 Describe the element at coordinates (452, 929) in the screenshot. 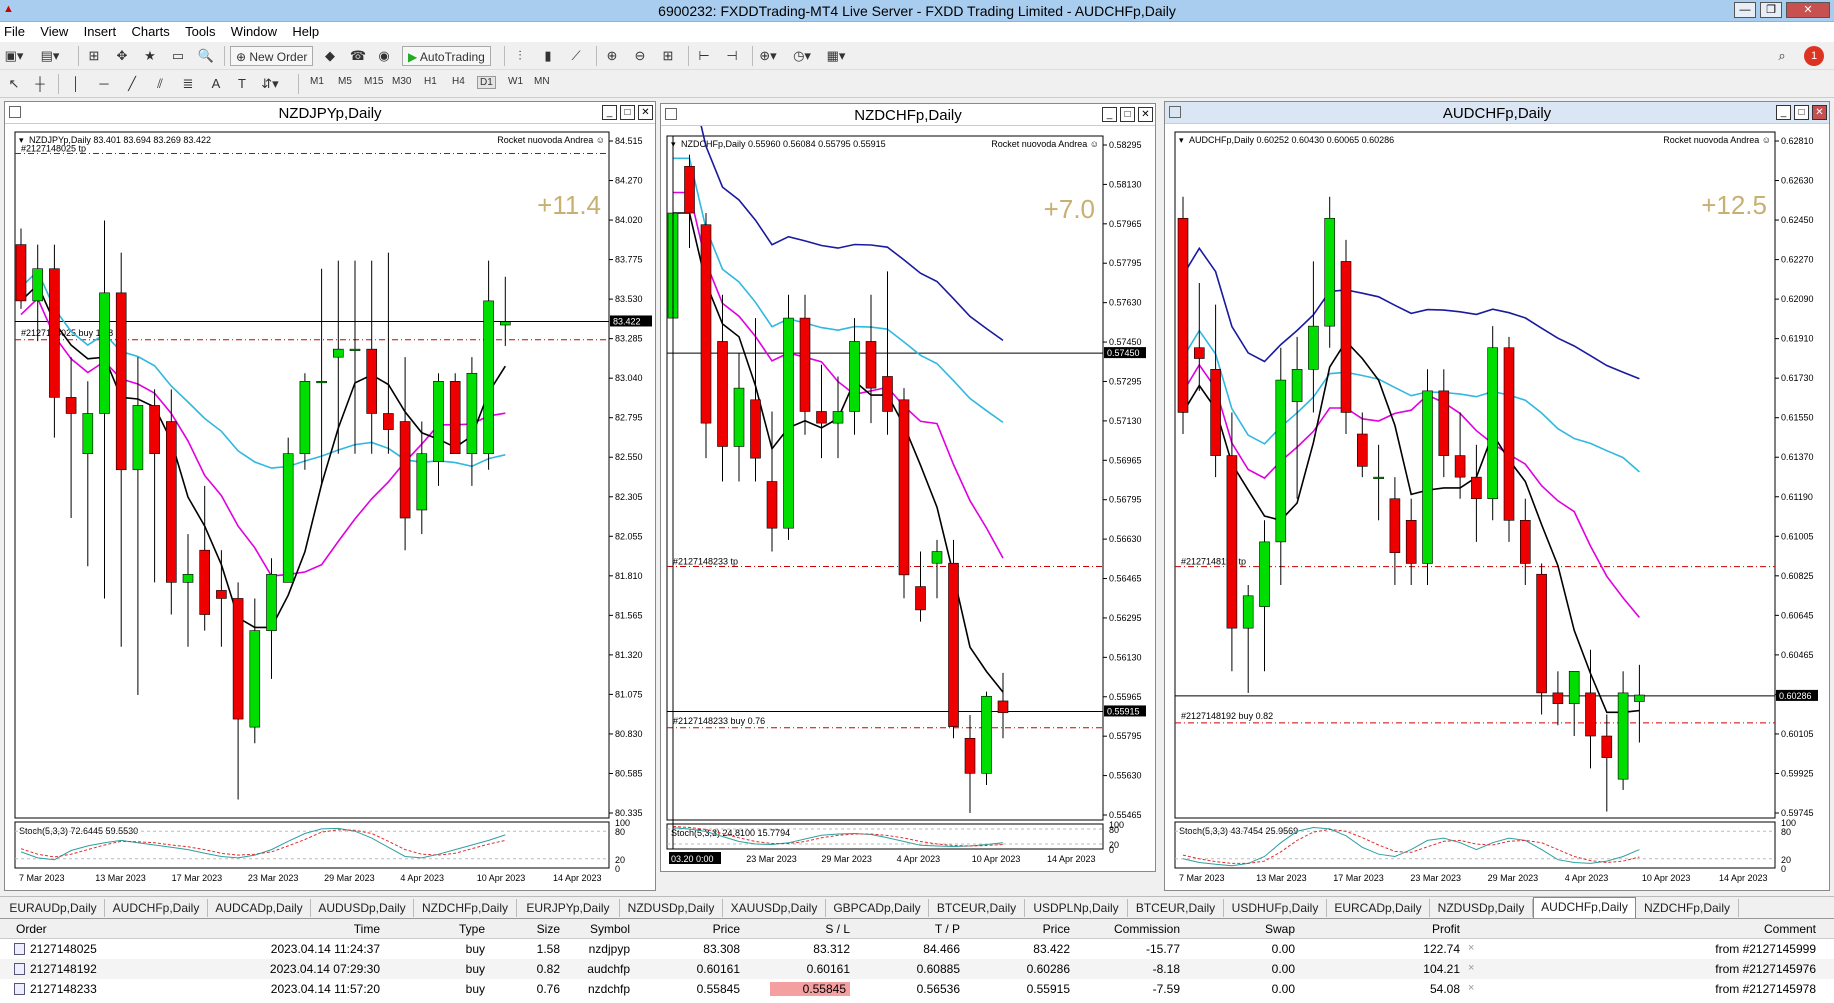

I see `col-type: Type` at that location.